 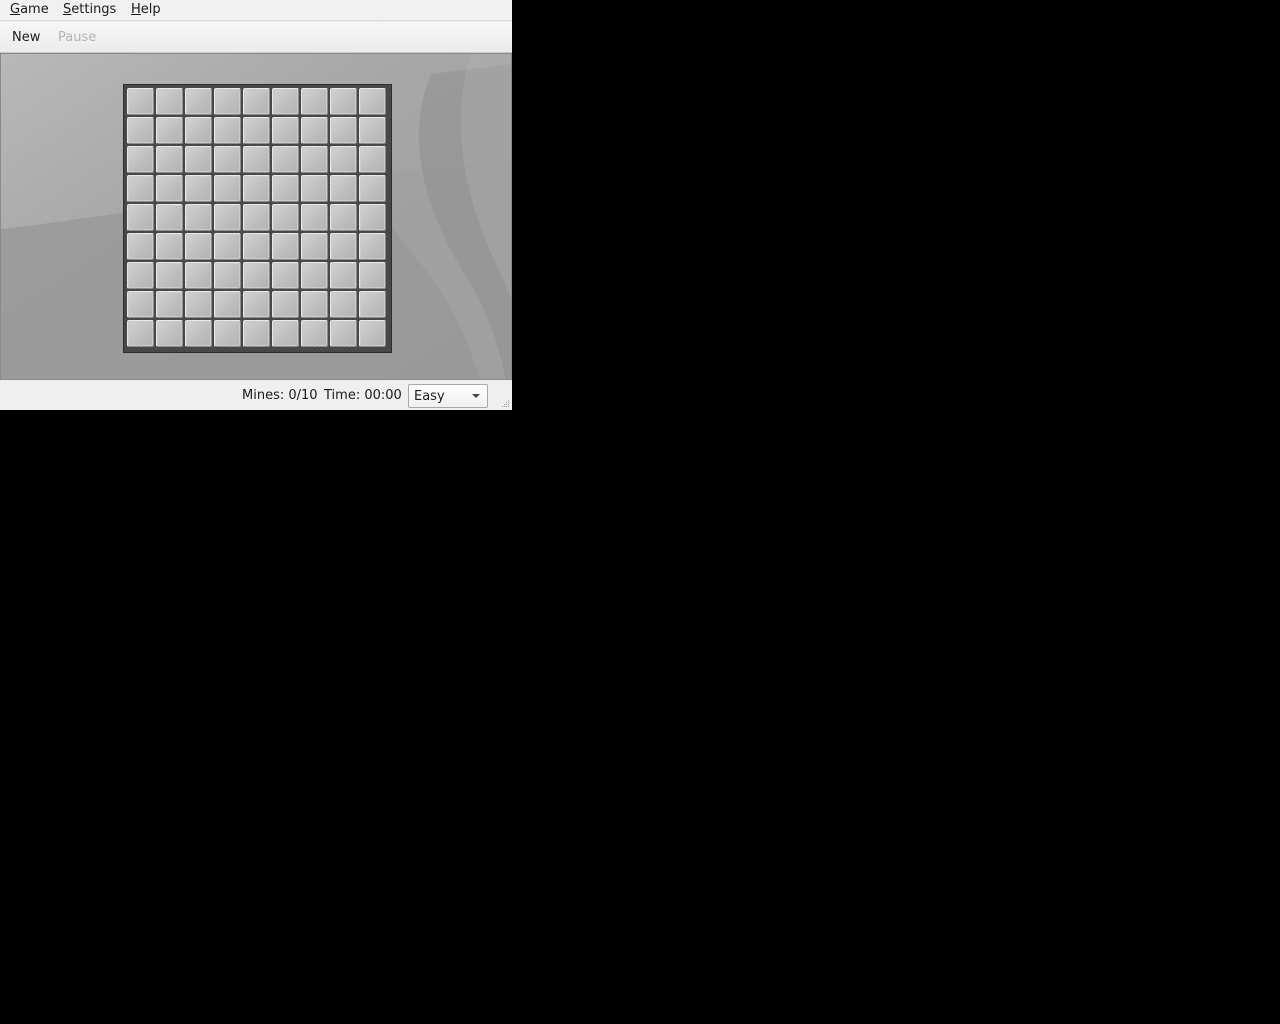 What do you see at coordinates (256, 37) in the screenshot?
I see `toolbar: New Pause` at bounding box center [256, 37].